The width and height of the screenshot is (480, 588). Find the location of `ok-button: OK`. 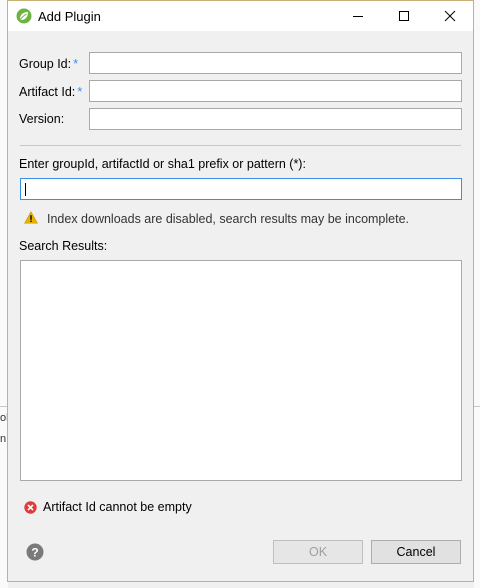

ok-button: OK is located at coordinates (318, 552).